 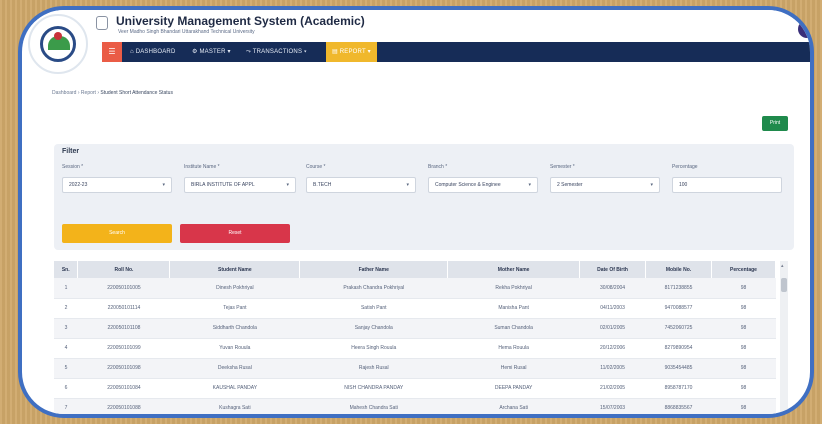 What do you see at coordinates (123, 348) in the screenshot?
I see `cell-roll-no: 220050101099` at bounding box center [123, 348].